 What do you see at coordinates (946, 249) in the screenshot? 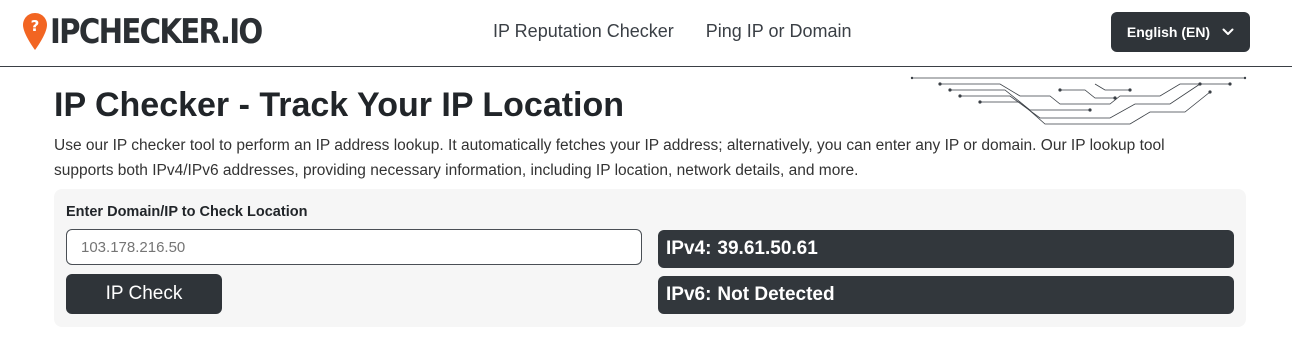
I see `ipv4-result: IPv4: 39.61.50.61` at bounding box center [946, 249].